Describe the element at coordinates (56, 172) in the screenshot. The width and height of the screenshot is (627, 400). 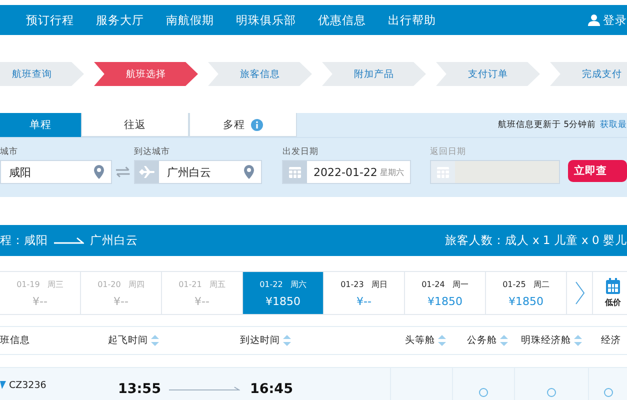
I see `departure-city-field: 咸阳` at that location.